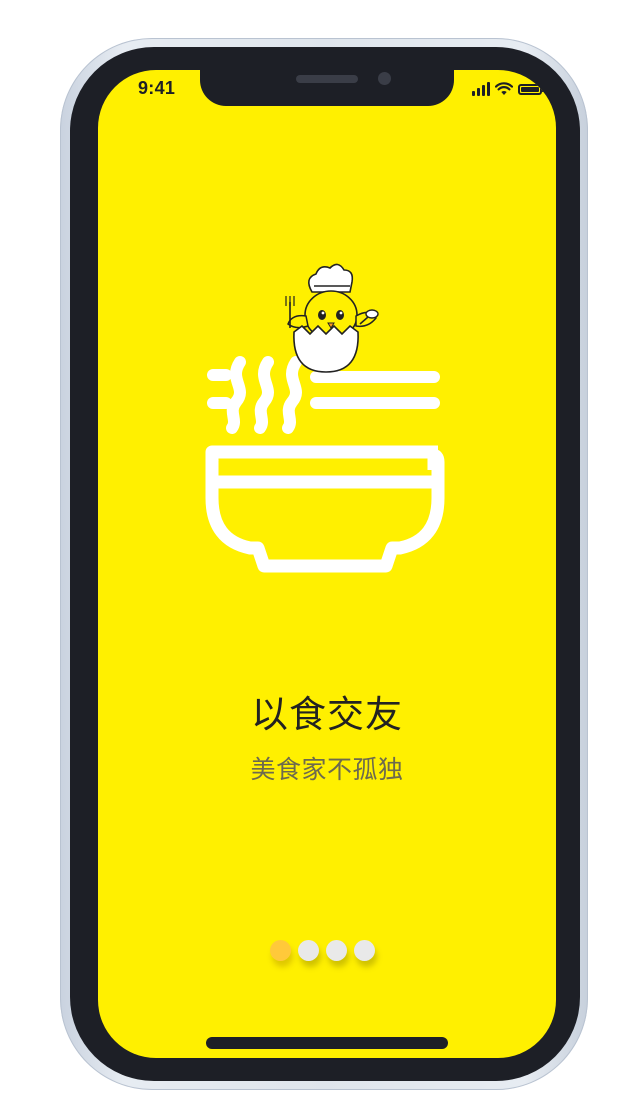  What do you see at coordinates (327, 1043) in the screenshot?
I see `home-indicator` at bounding box center [327, 1043].